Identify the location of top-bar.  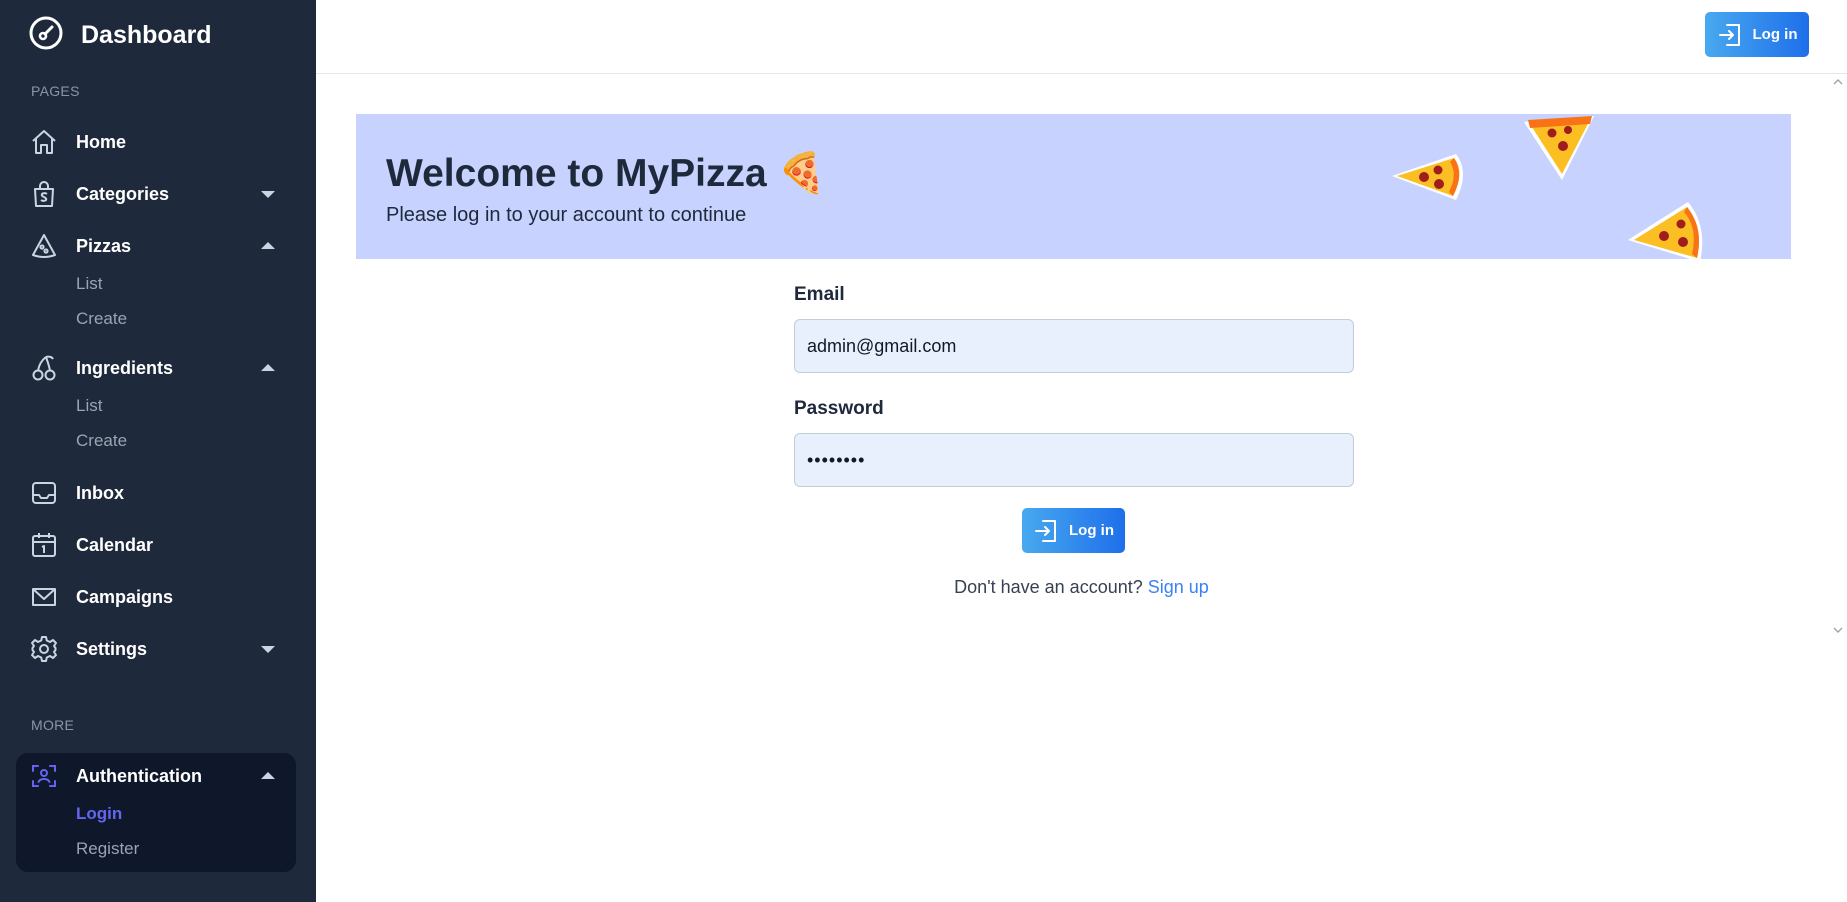
(1081, 37).